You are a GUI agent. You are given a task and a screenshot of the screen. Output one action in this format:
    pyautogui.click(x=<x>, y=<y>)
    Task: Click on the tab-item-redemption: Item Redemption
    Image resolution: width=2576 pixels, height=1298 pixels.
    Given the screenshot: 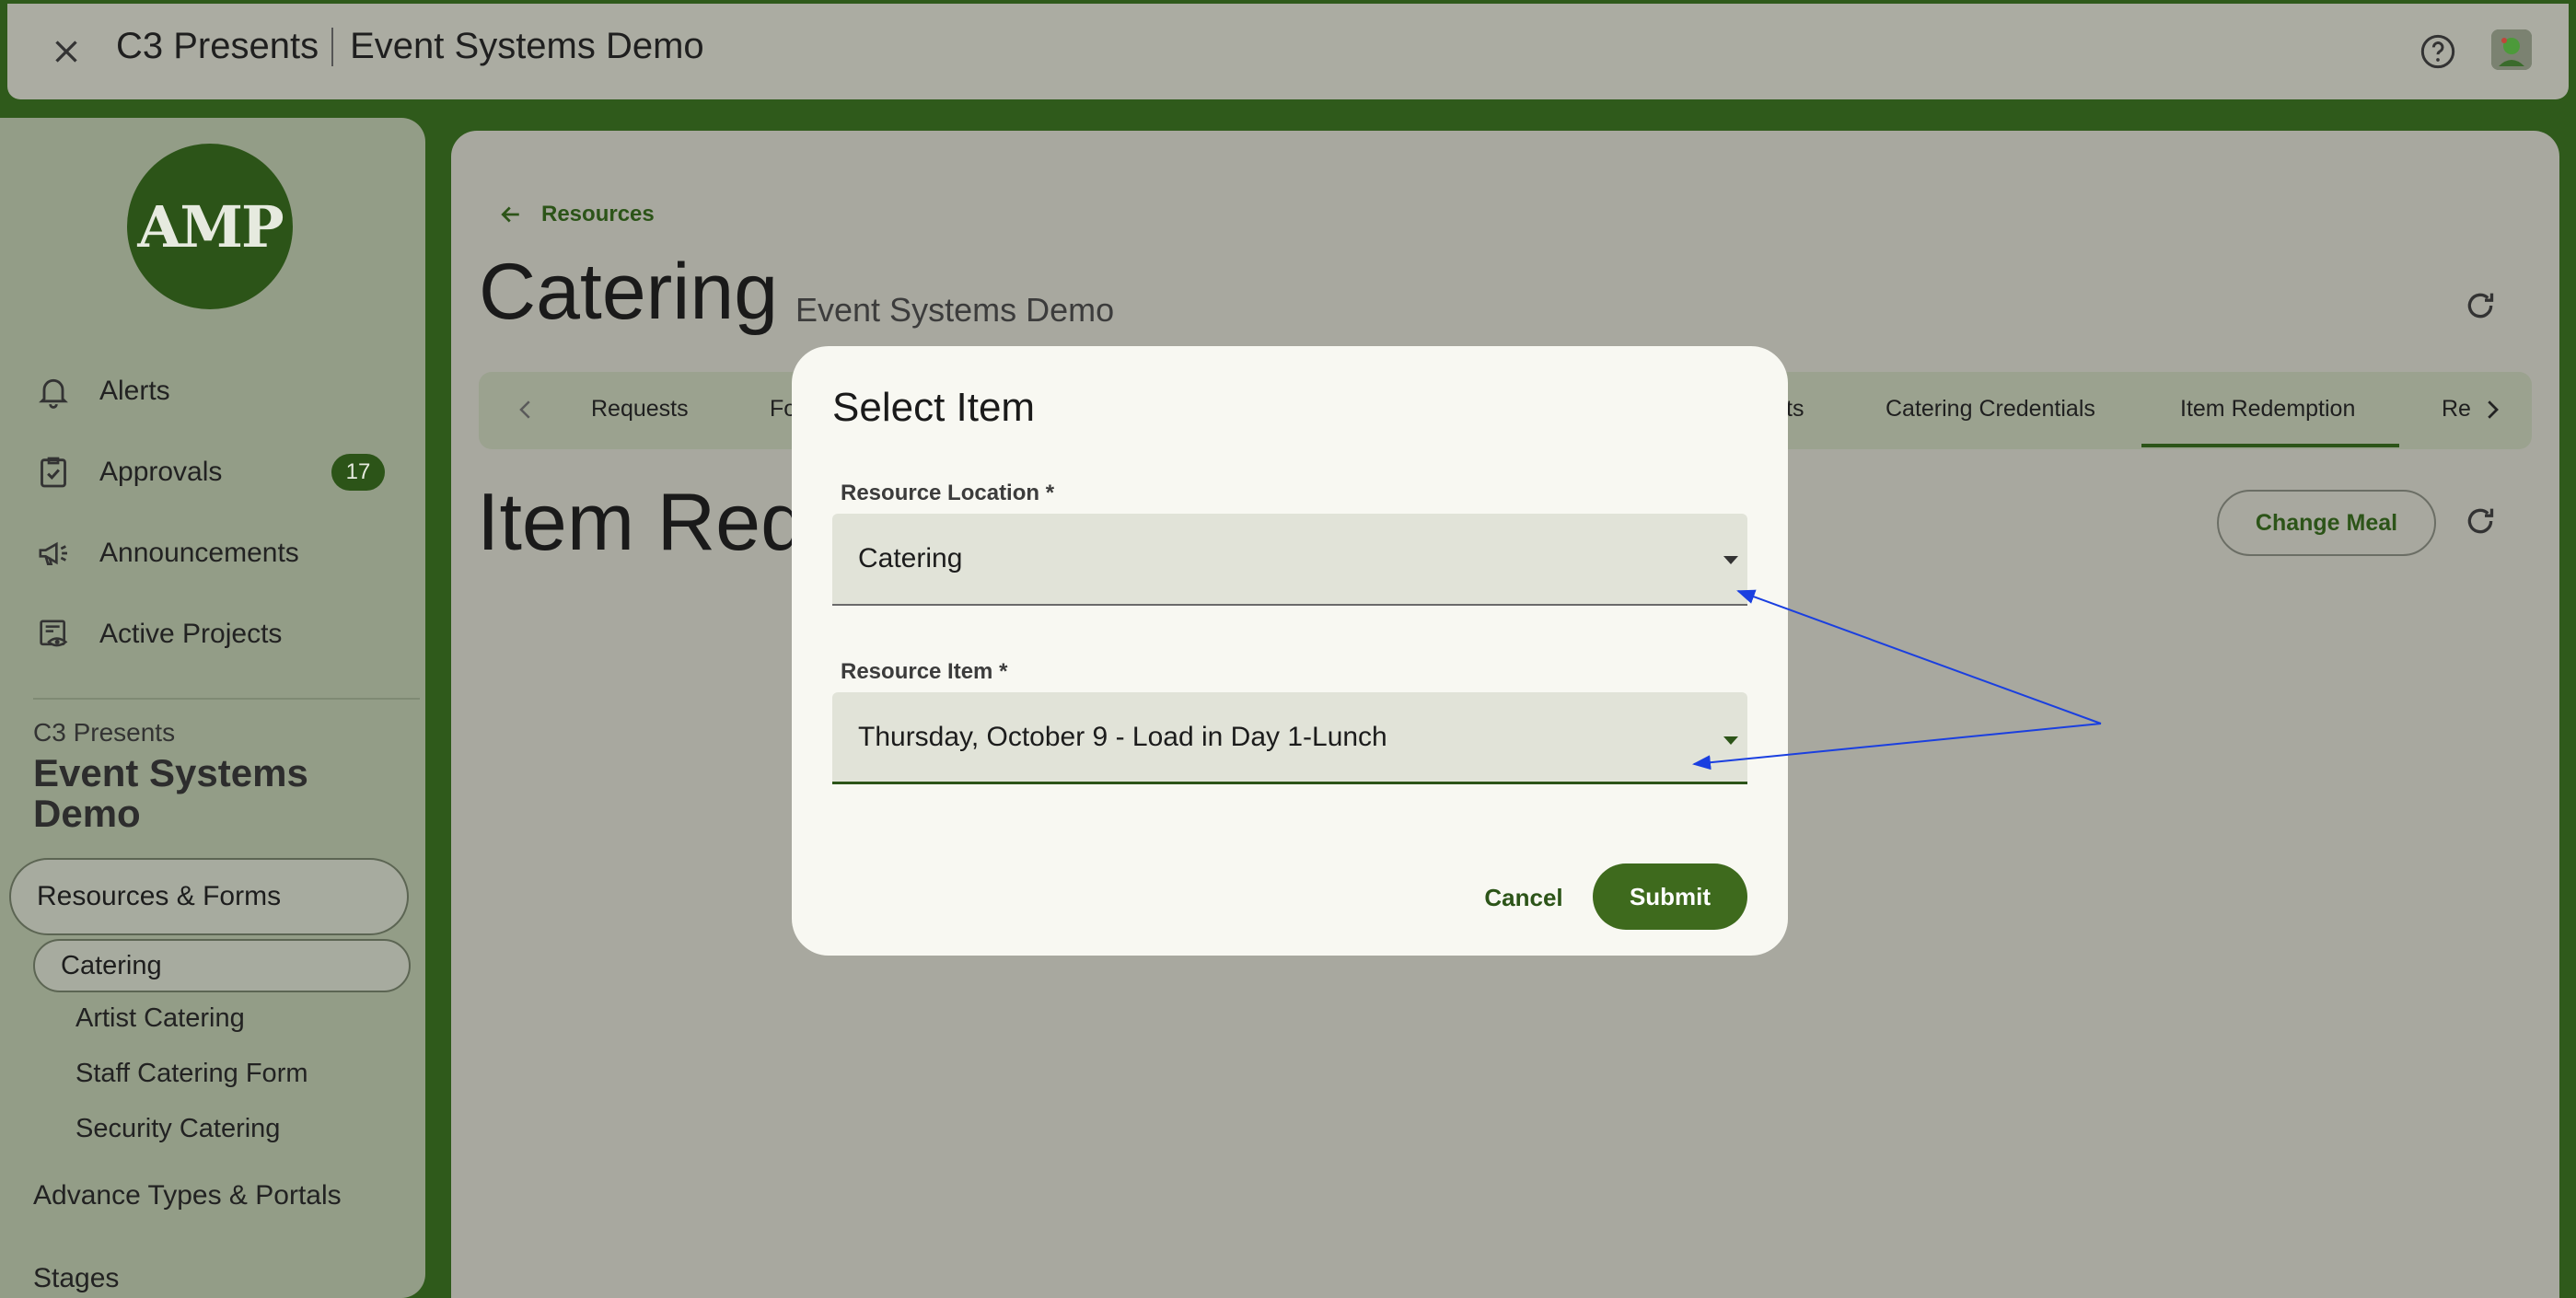 What is the action you would take?
    pyautogui.click(x=2267, y=410)
    